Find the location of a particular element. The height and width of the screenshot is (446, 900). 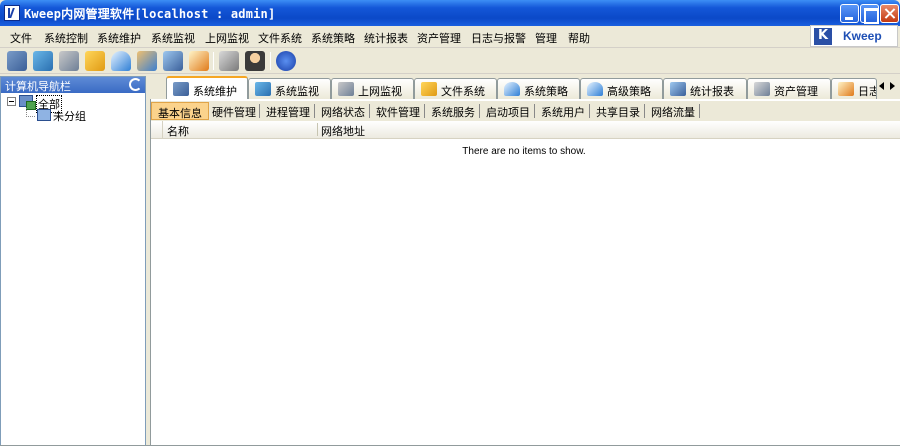

column-divider is located at coordinates (317, 129).